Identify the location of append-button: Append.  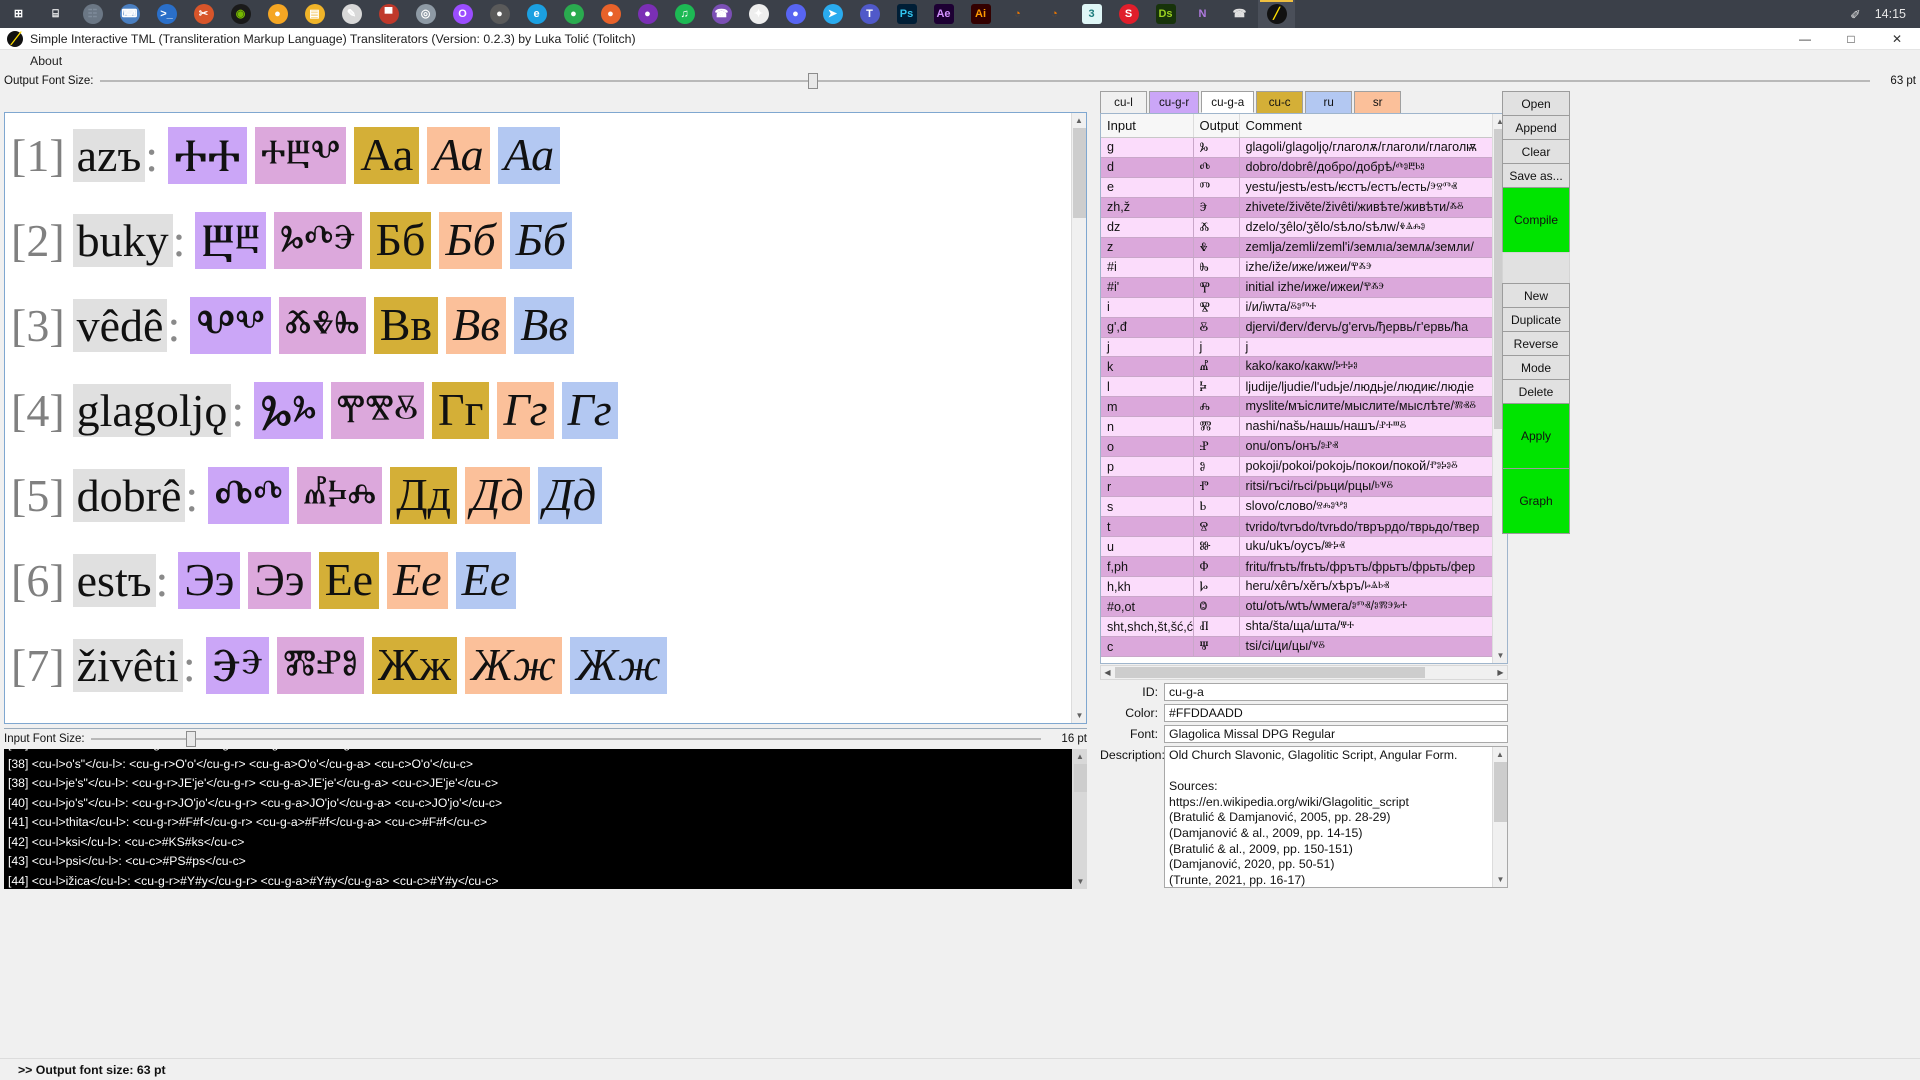
(1536, 127).